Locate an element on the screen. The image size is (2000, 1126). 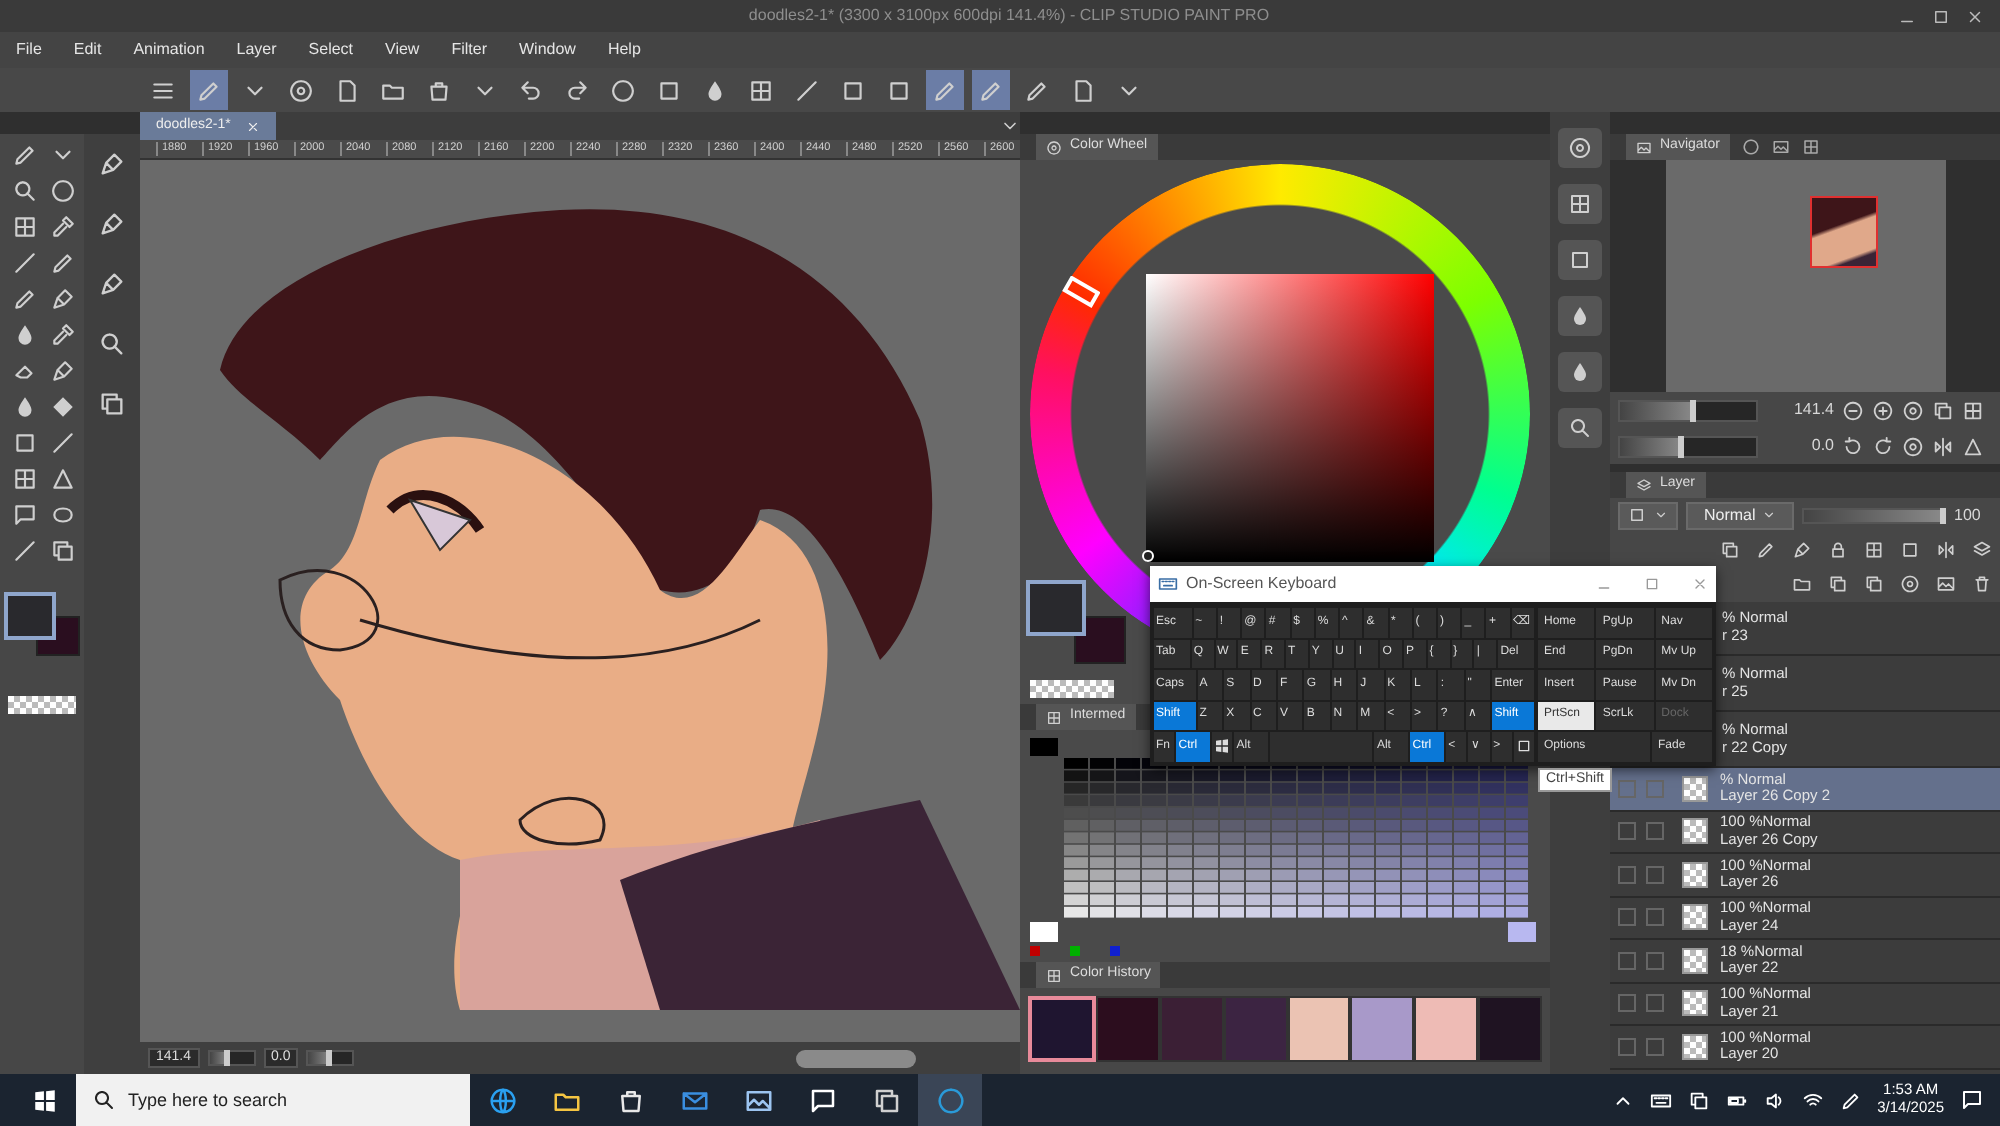
blend-mode-dropdown: Normal is located at coordinates (1740, 515).